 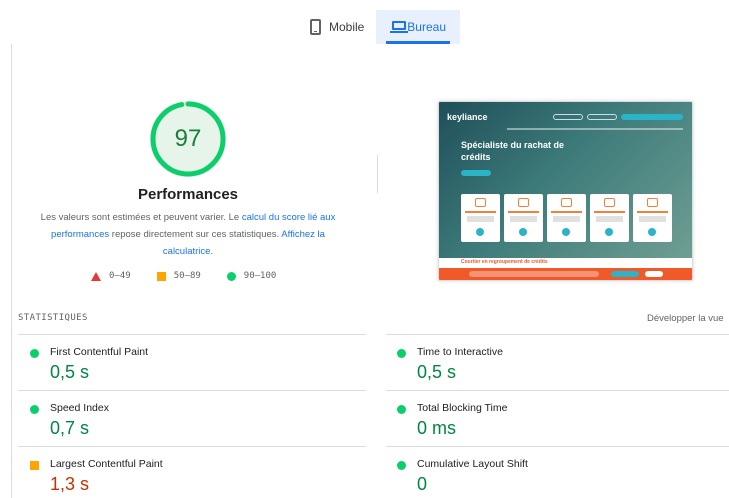 I want to click on tab-mobile-label: Mobile, so click(x=347, y=27).